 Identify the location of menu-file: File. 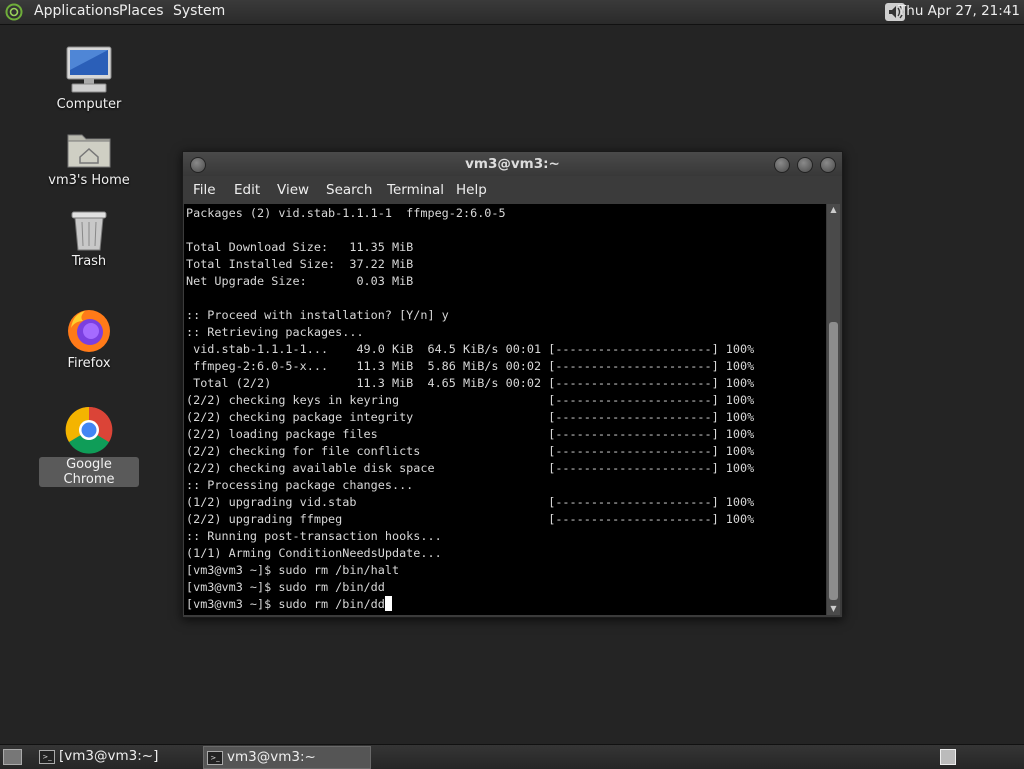
(204, 190).